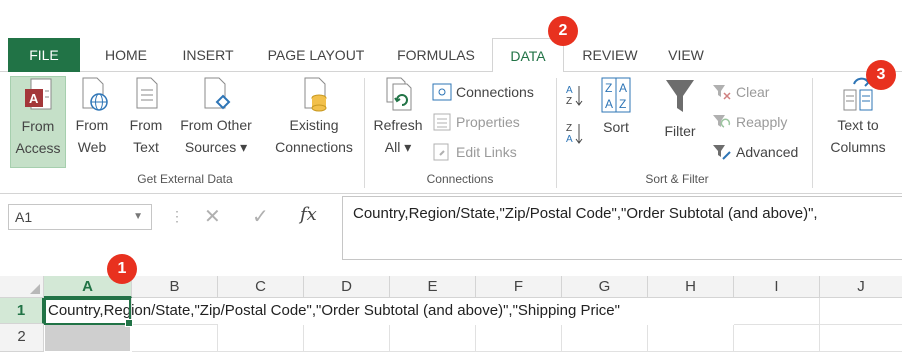  I want to click on cell-j1, so click(861, 311).